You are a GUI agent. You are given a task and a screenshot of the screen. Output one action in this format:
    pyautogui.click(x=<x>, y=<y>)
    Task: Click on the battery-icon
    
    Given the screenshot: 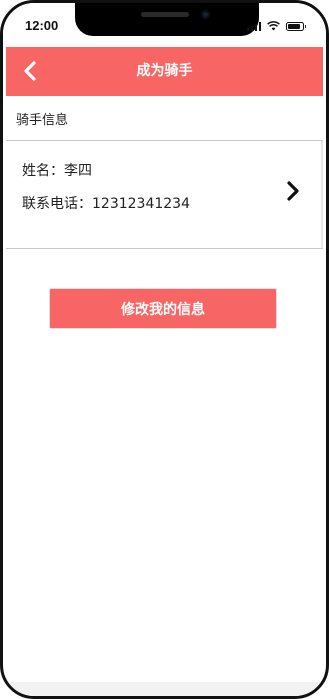 What is the action you would take?
    pyautogui.click(x=296, y=26)
    